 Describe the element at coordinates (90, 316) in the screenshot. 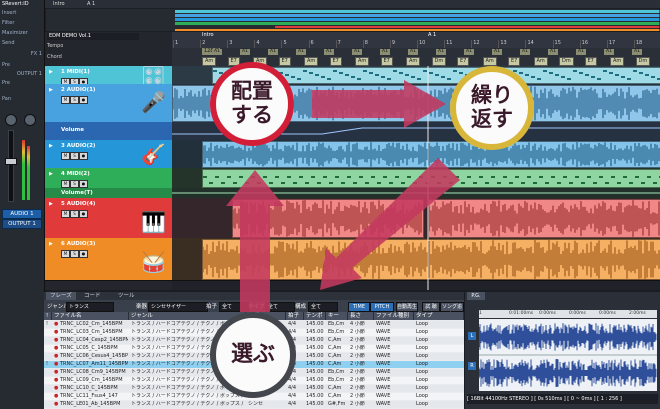

I see `column-header: ファイル名` at that location.